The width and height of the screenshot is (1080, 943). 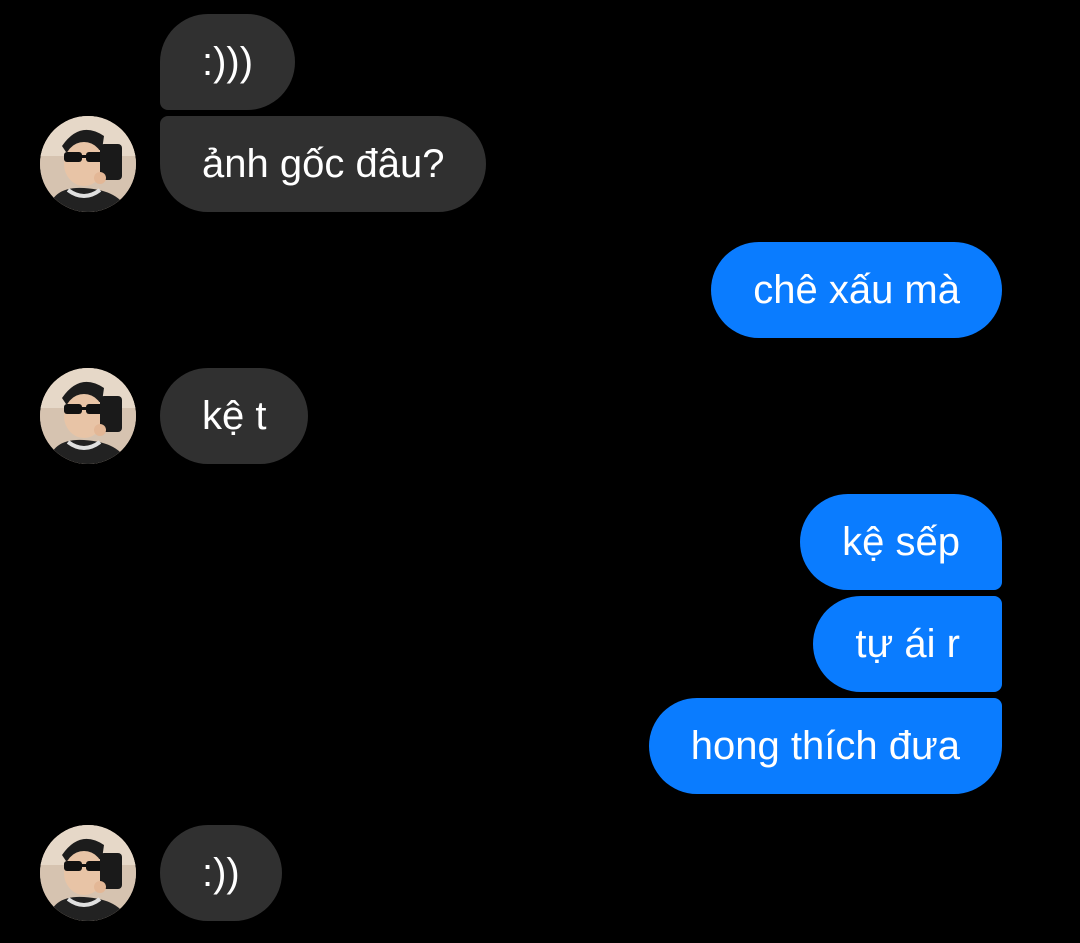 I want to click on message-bubble-outgoing: chê xấu mà, so click(x=856, y=290).